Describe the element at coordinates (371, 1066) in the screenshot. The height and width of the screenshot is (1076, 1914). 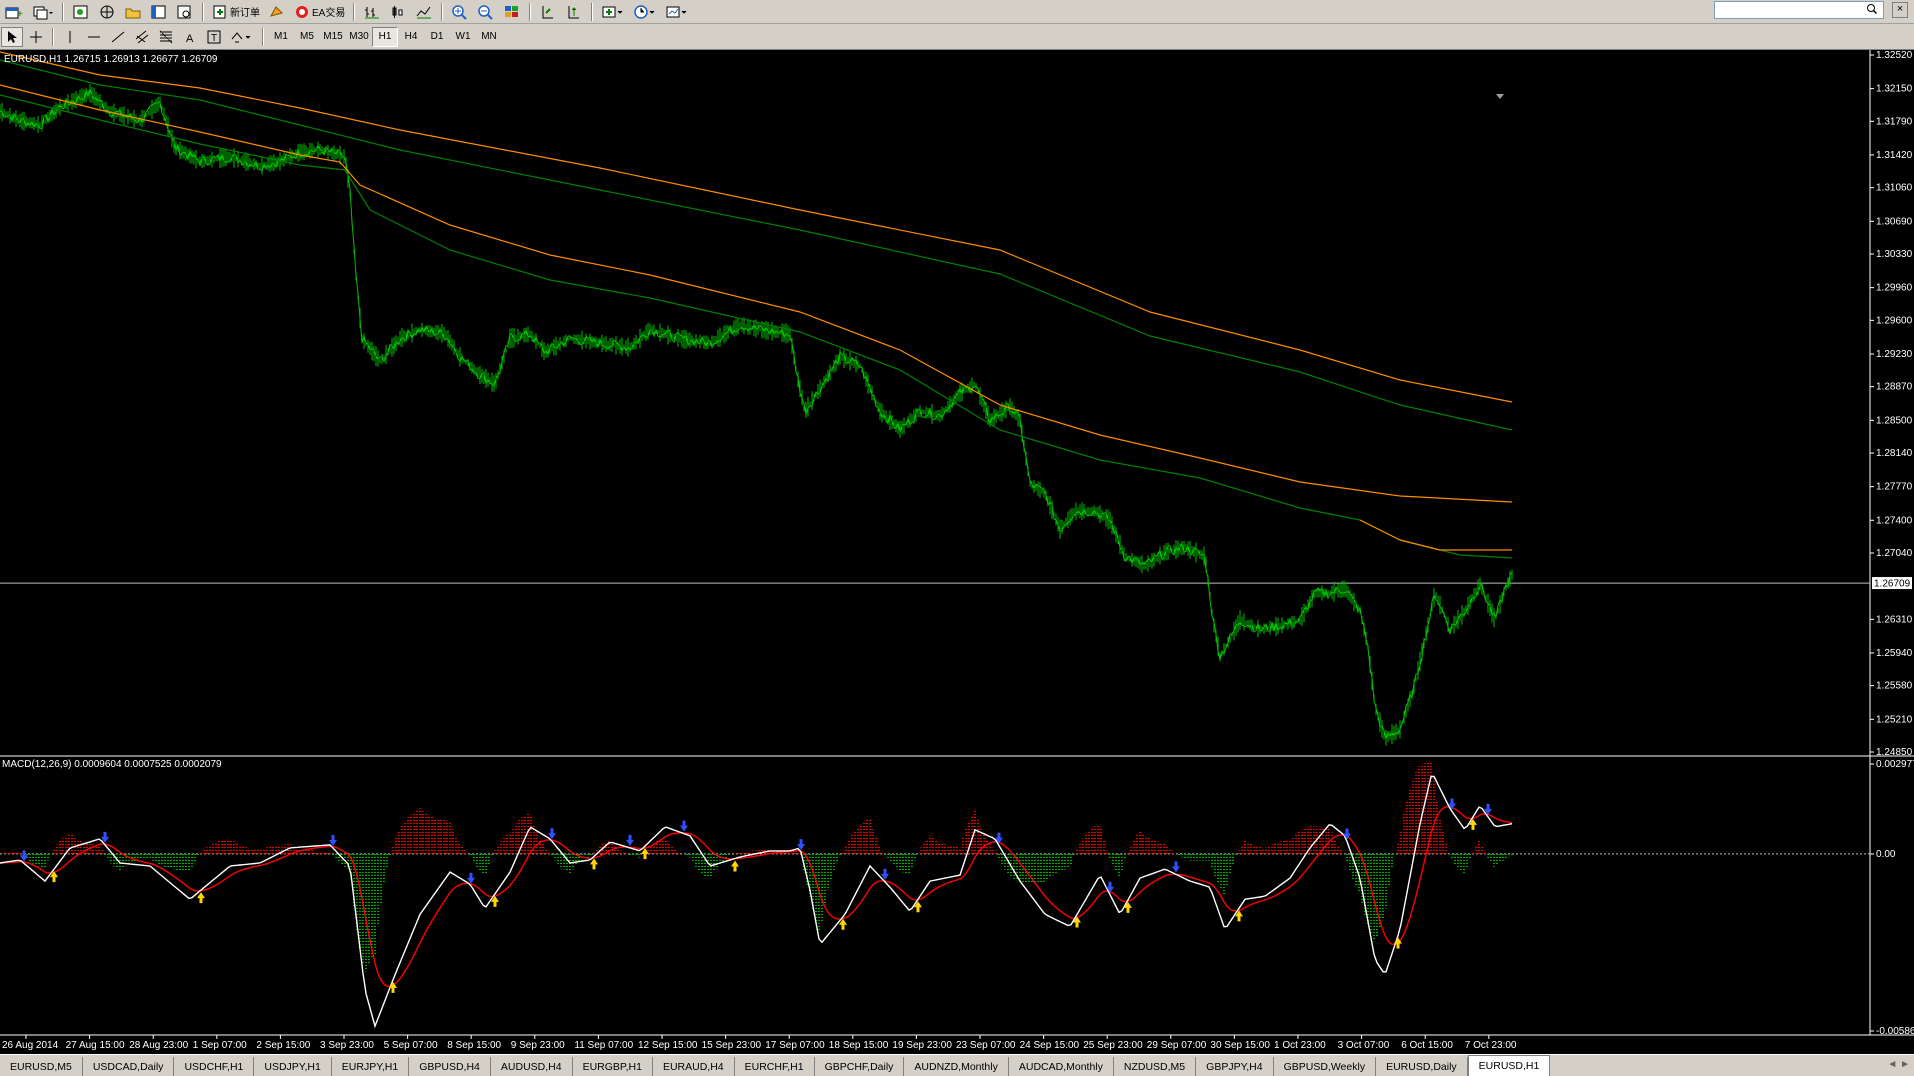
I see `chart-tab: EURJPY,H1` at that location.